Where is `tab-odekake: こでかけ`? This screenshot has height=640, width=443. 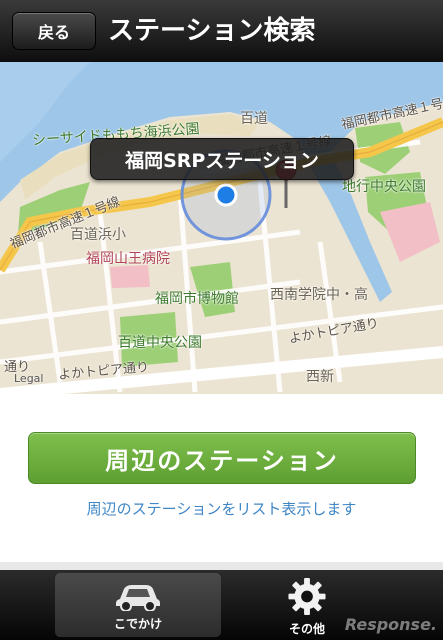 tab-odekake: こでかけ is located at coordinates (138, 605).